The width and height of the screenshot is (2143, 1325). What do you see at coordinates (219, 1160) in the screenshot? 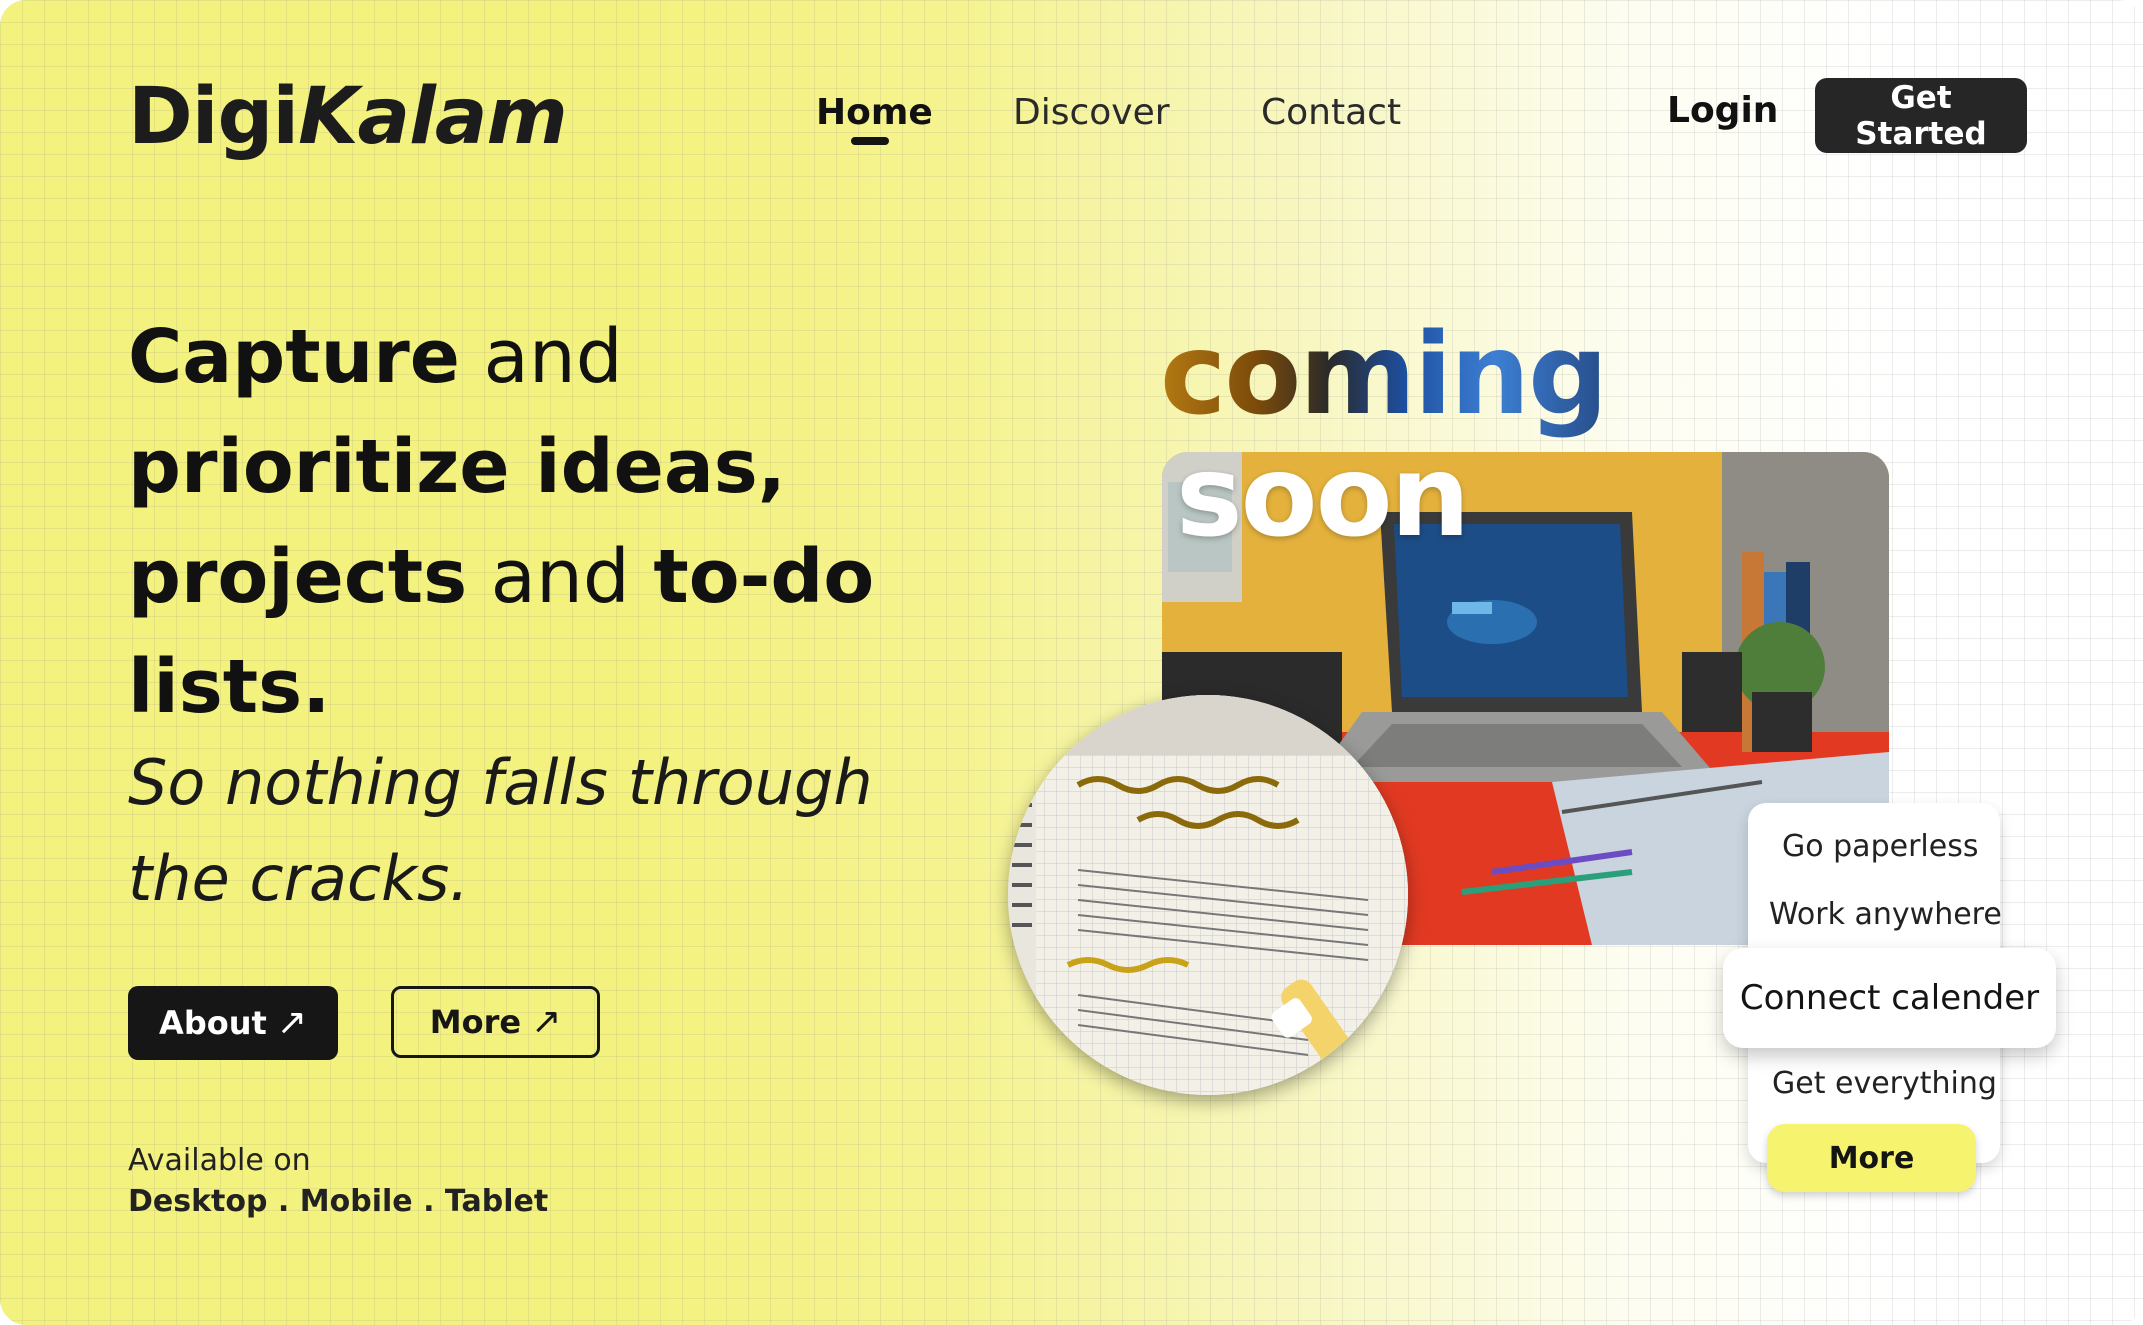
I see `available-on-label: Available on` at bounding box center [219, 1160].